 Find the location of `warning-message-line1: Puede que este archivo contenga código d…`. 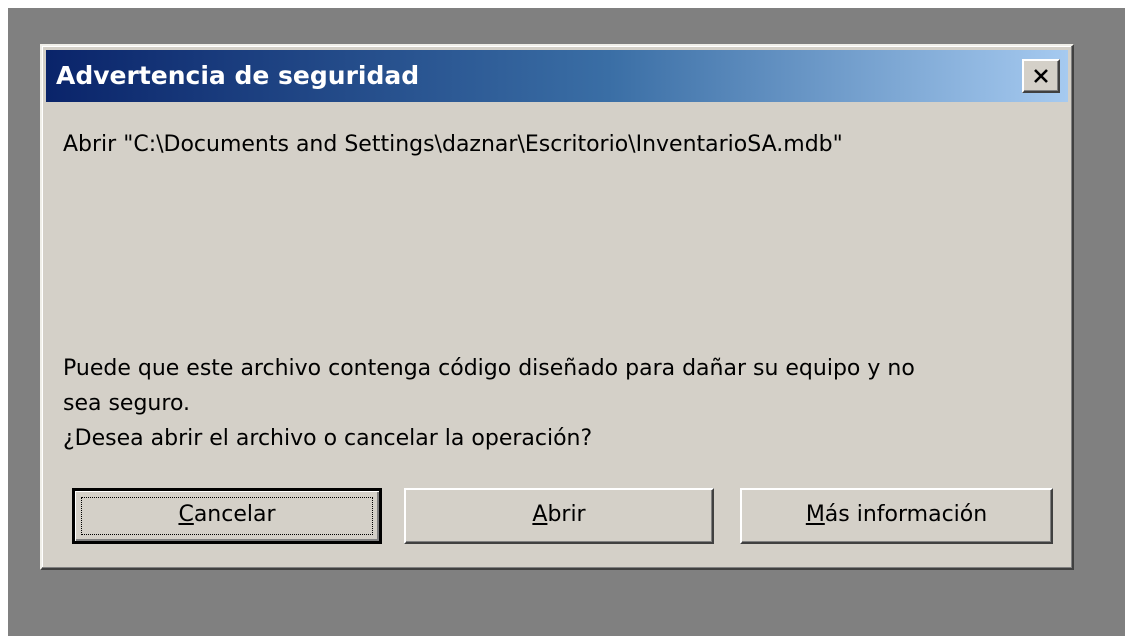

warning-message-line1: Puede que este archivo contenga código d… is located at coordinates (489, 368).